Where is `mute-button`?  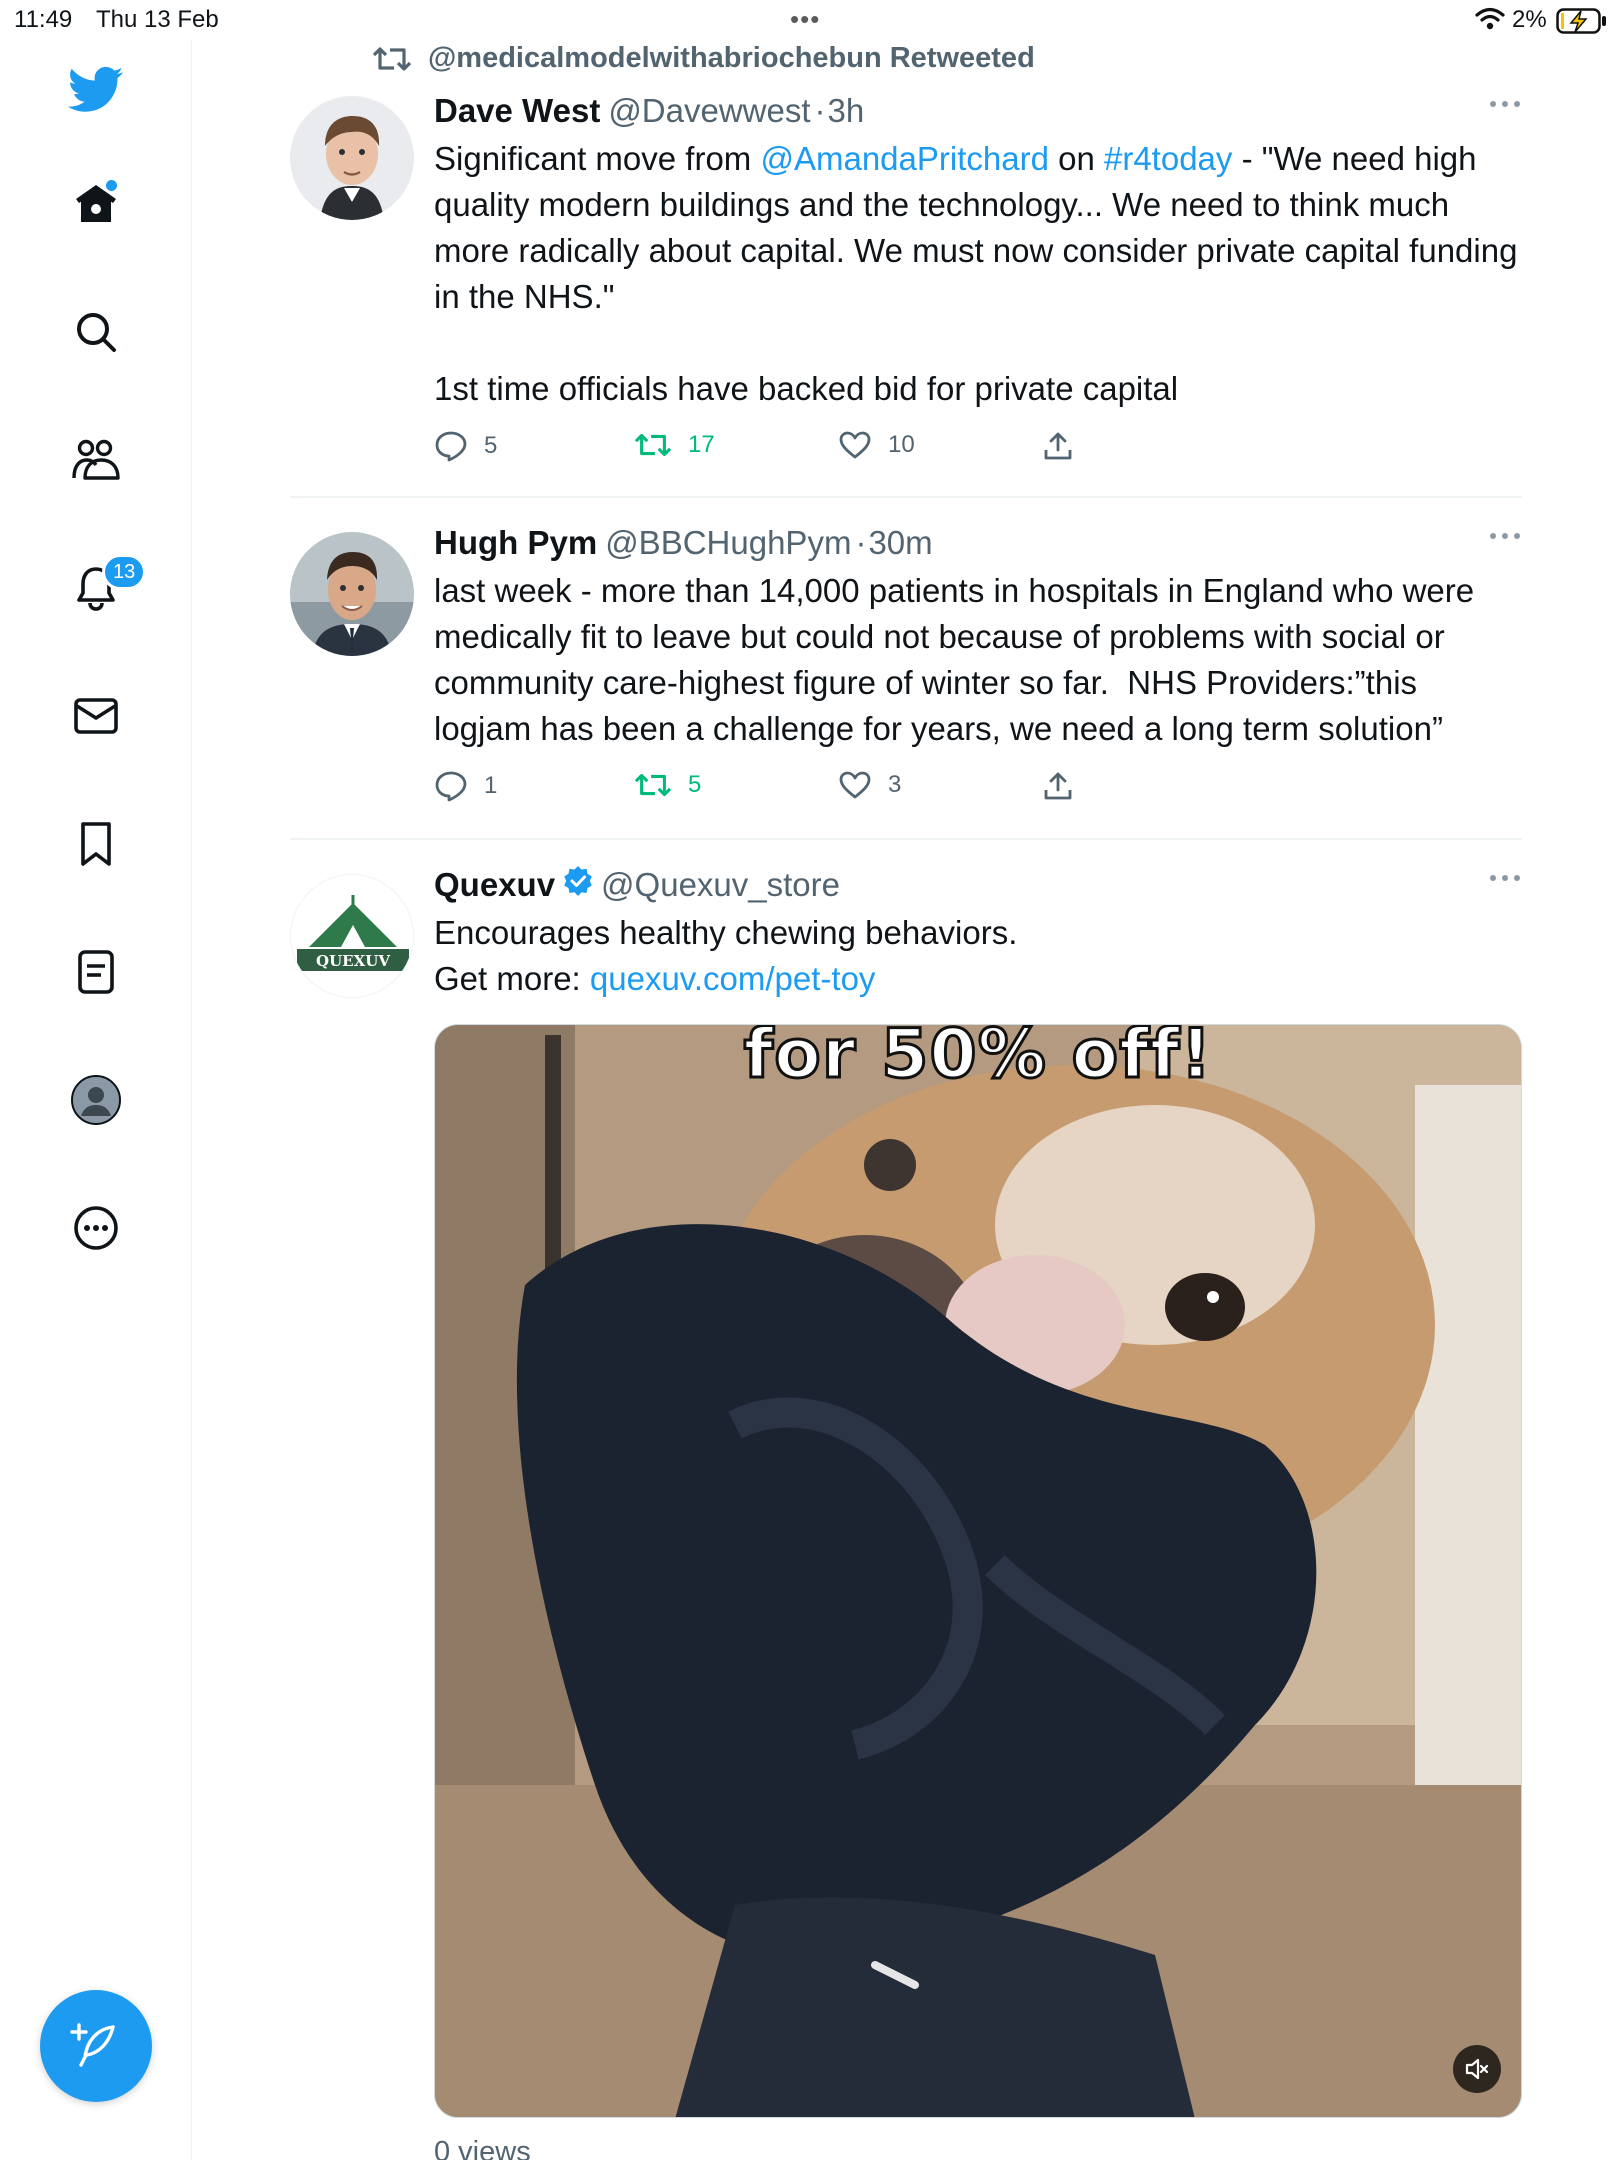 mute-button is located at coordinates (1477, 2069).